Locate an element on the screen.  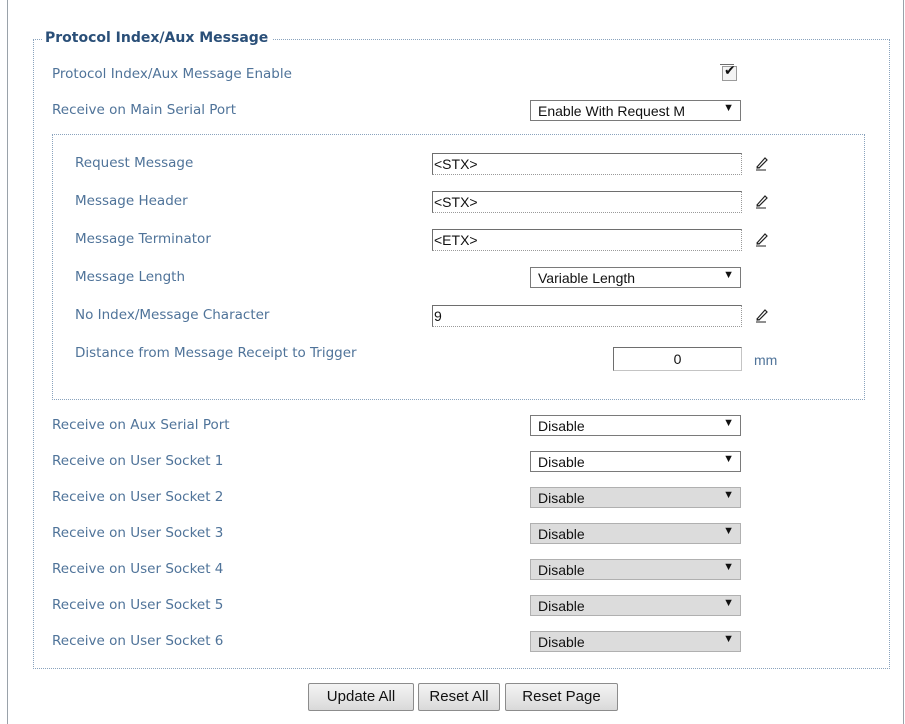
port-label: Receive on User Socket 1 is located at coordinates (138, 461).